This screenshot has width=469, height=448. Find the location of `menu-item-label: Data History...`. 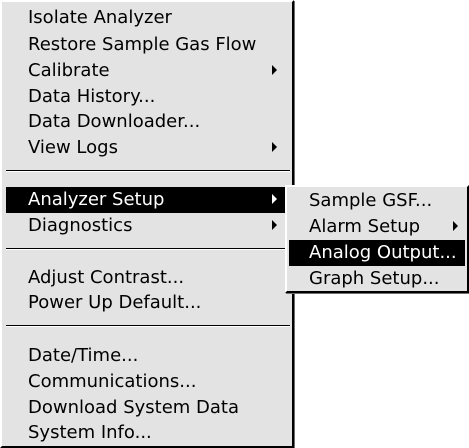

menu-item-label: Data History... is located at coordinates (92, 96).